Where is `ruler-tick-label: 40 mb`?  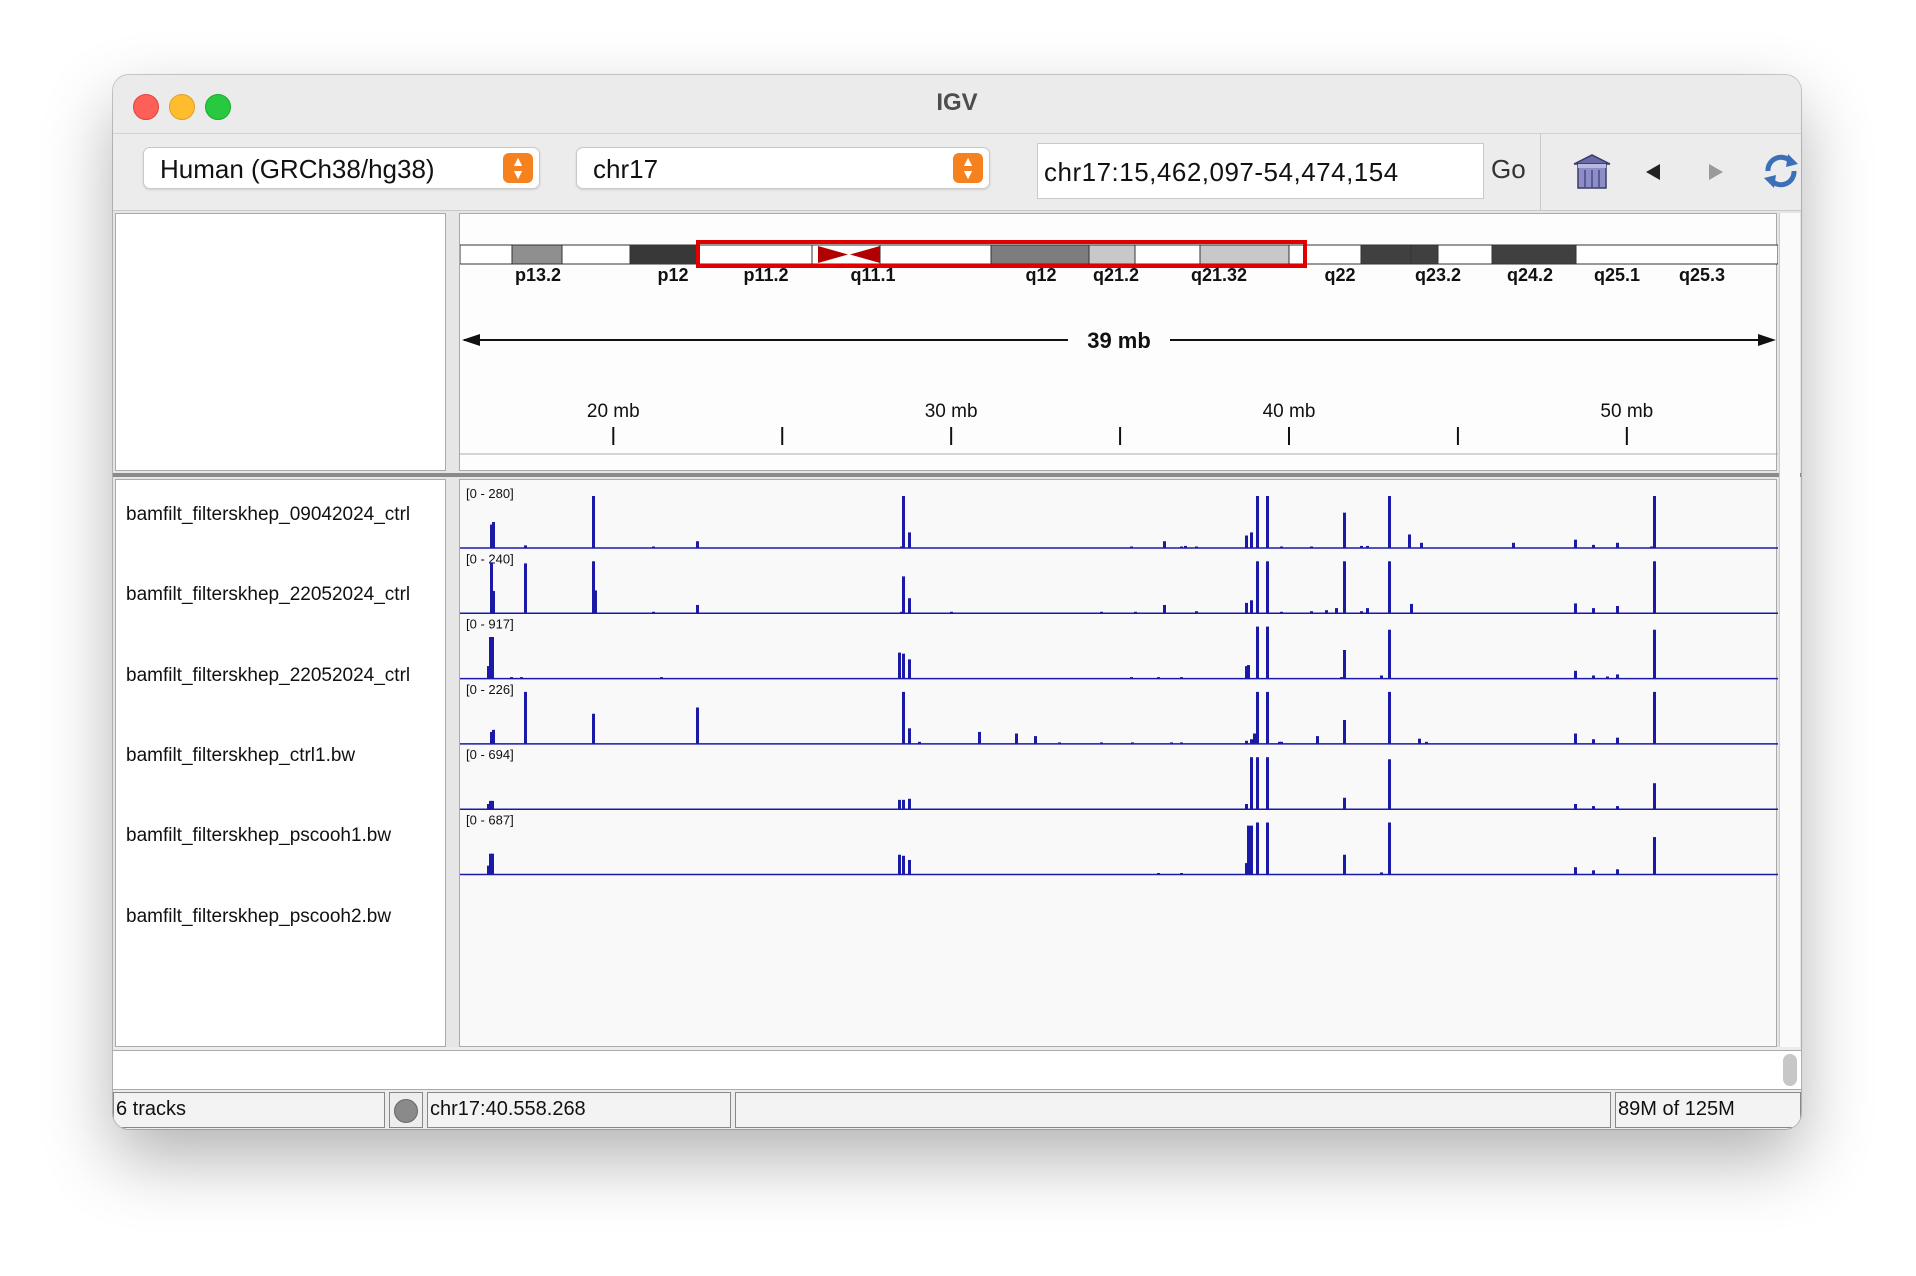 ruler-tick-label: 40 mb is located at coordinates (1289, 411).